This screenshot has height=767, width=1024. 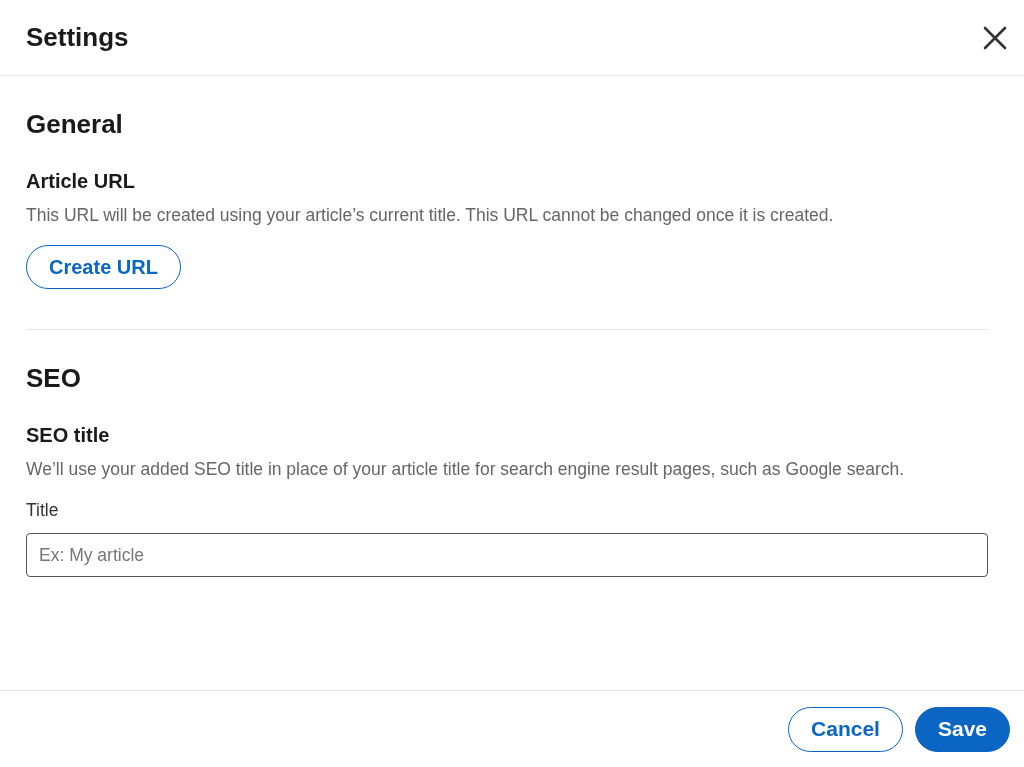 What do you see at coordinates (75, 124) in the screenshot?
I see `section-heading: General` at bounding box center [75, 124].